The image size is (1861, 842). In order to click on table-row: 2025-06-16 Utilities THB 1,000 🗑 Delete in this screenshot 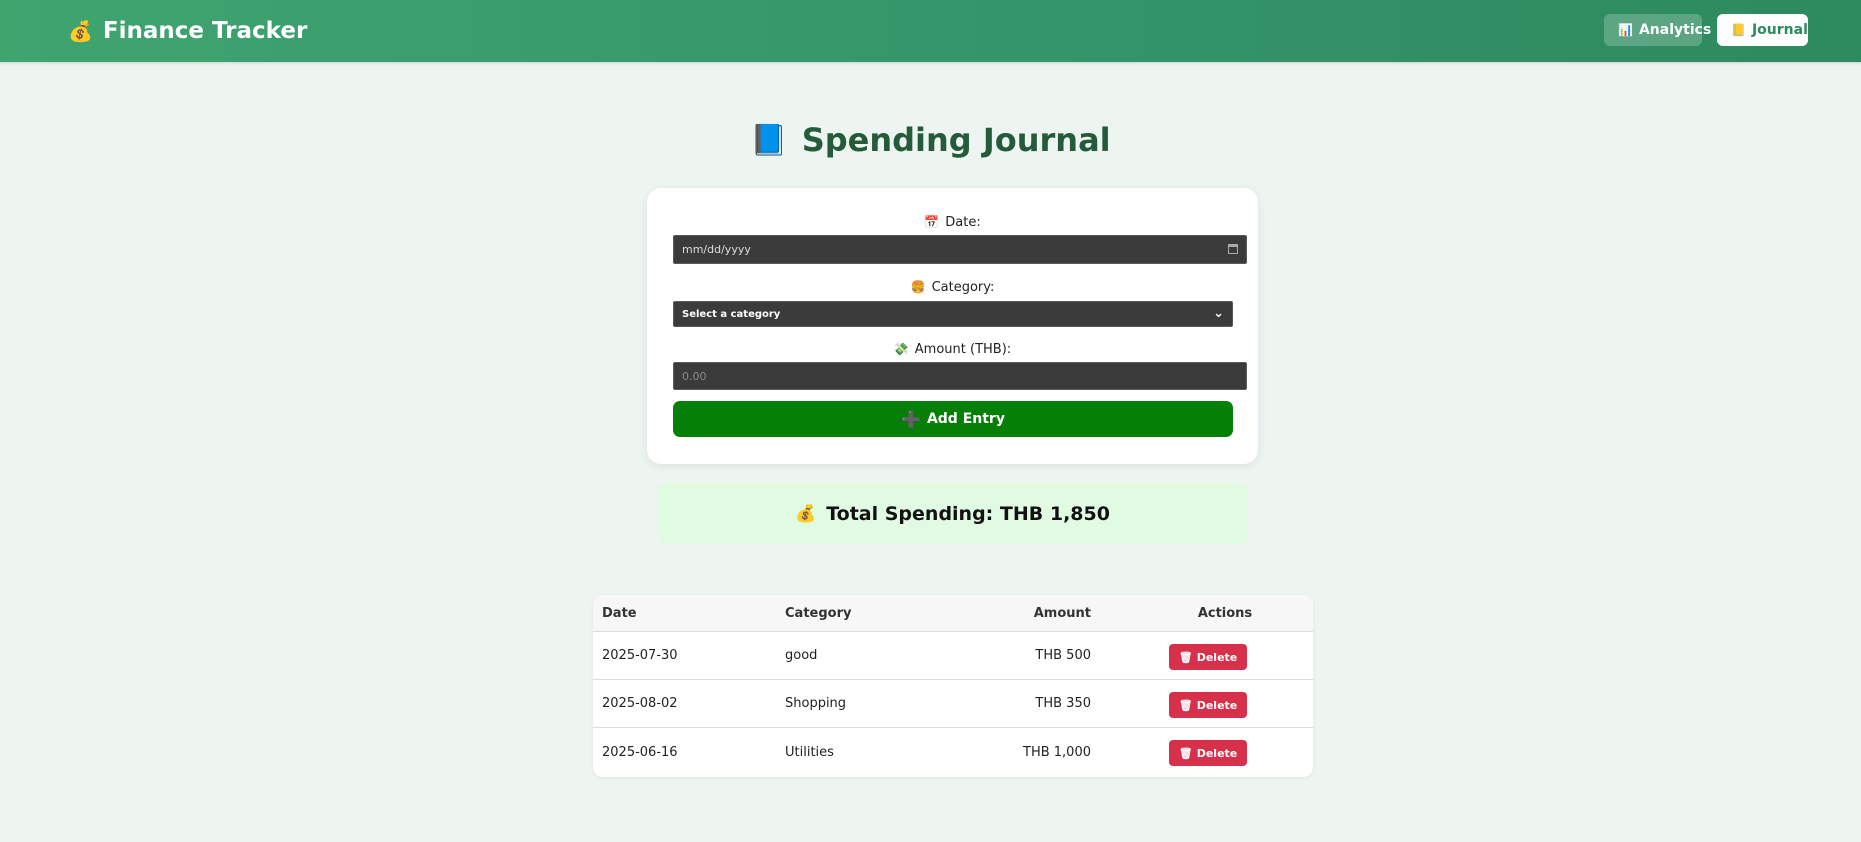, I will do `click(953, 752)`.